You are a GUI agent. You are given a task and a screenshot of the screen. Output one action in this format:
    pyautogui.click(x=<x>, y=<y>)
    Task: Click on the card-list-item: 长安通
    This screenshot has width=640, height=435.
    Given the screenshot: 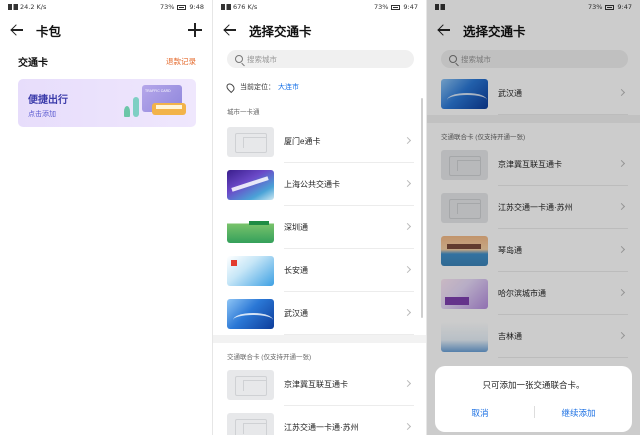 What is the action you would take?
    pyautogui.click(x=319, y=270)
    